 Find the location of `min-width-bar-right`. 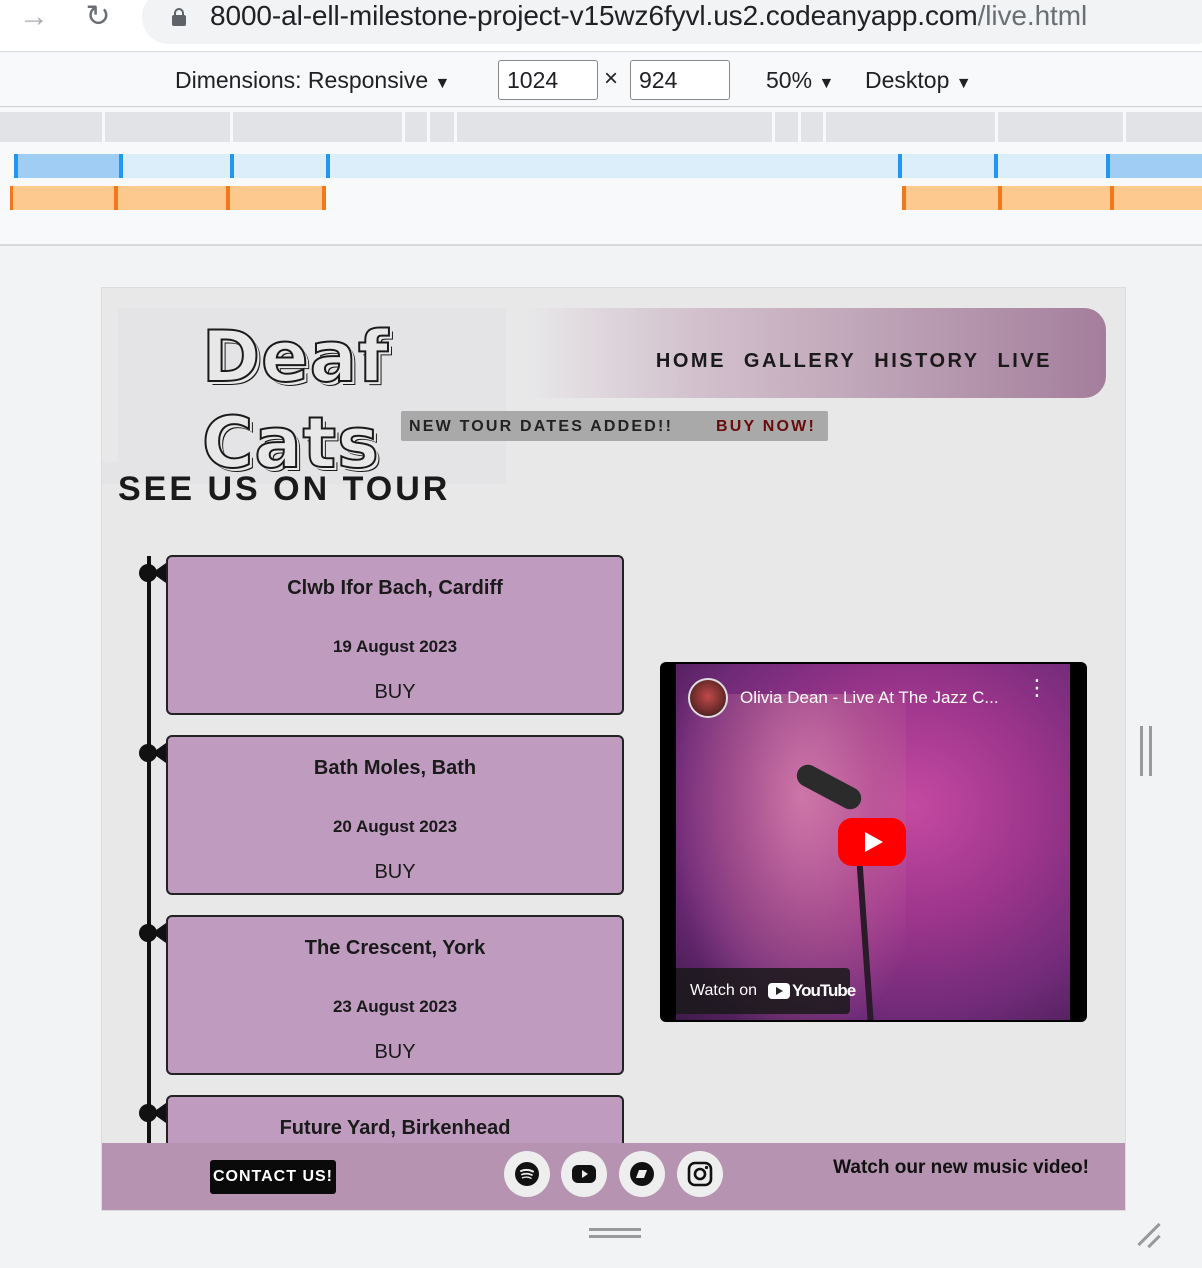

min-width-bar-right is located at coordinates (1052, 198).